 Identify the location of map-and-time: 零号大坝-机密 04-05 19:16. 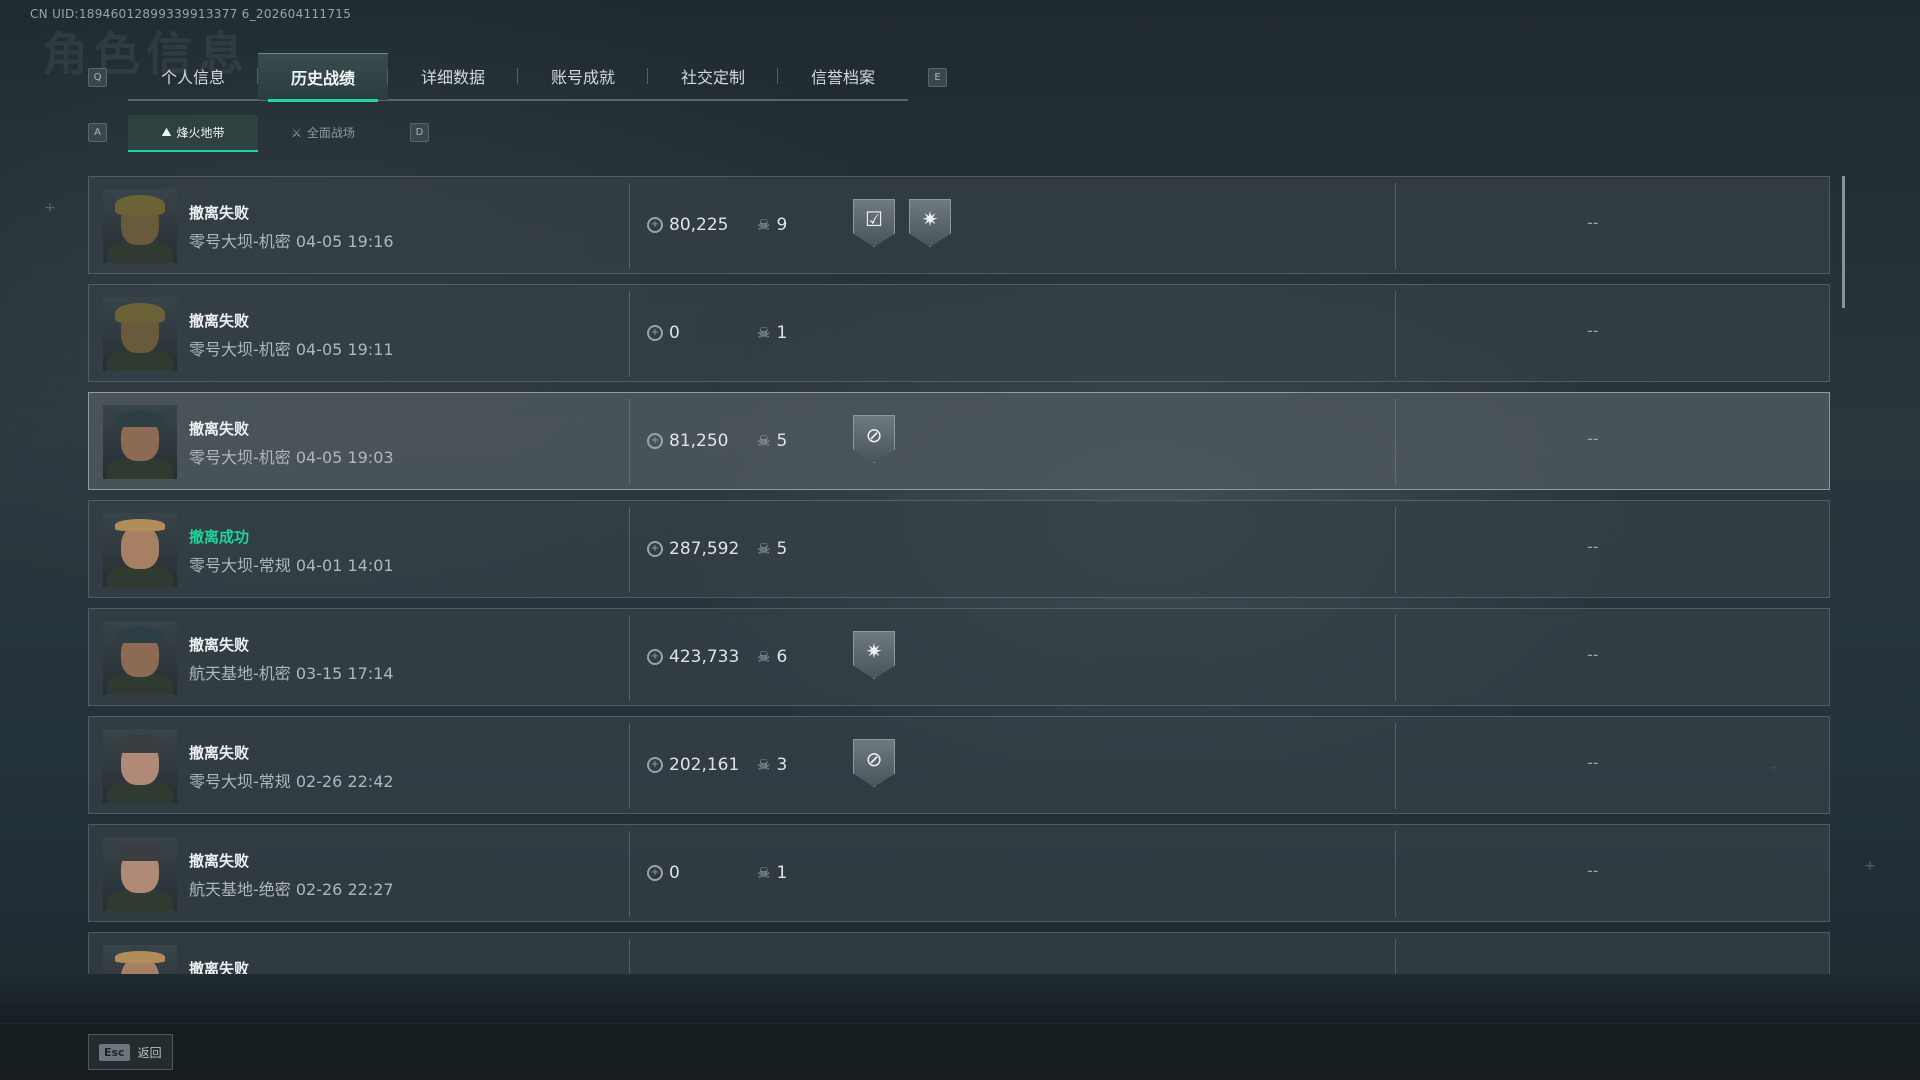
(291, 241).